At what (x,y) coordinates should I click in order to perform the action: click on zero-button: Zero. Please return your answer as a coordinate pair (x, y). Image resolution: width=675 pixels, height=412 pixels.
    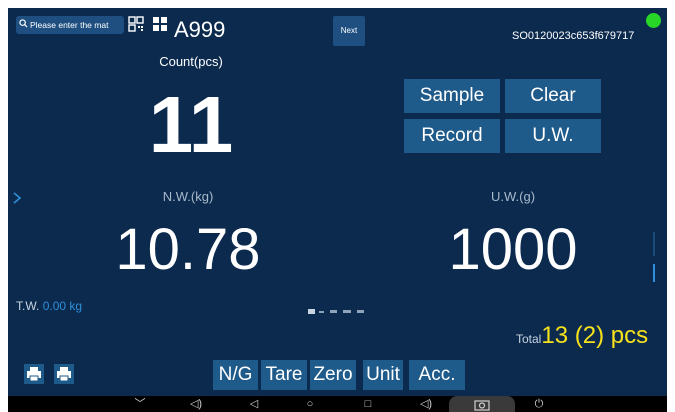
    Looking at the image, I should click on (333, 375).